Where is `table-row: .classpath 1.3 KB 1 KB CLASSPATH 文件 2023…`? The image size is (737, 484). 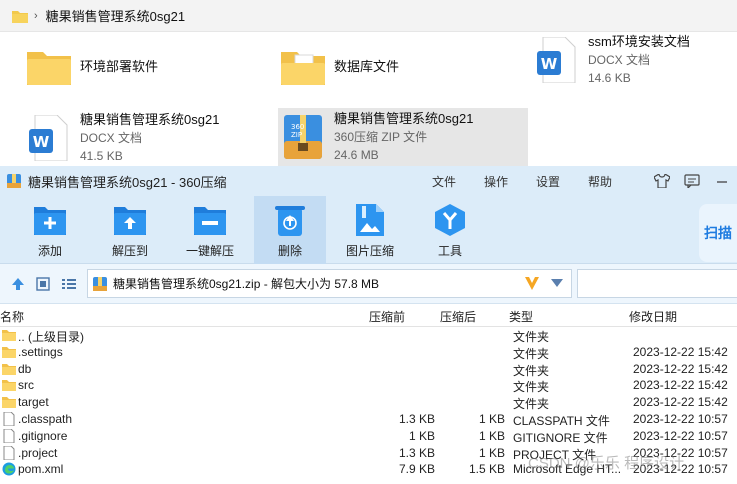
table-row: .classpath 1.3 KB 1 KB CLASSPATH 文件 2023… is located at coordinates (368, 419).